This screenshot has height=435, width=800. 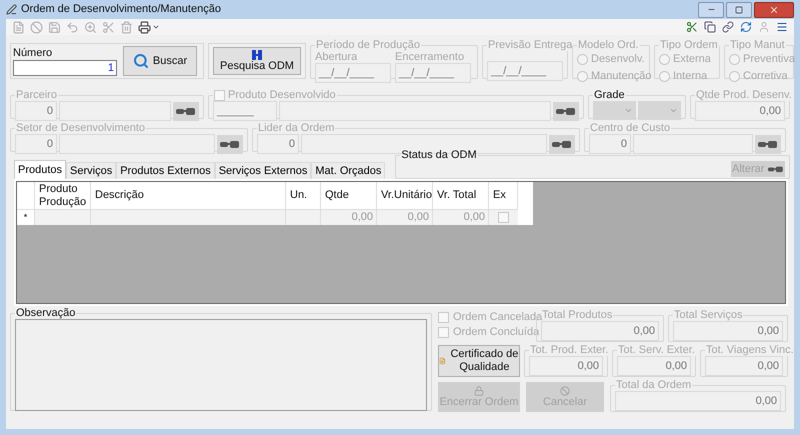 I want to click on text-field: ______, so click(x=245, y=111).